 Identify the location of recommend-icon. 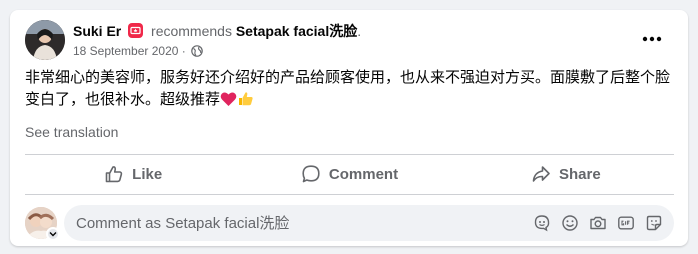
(136, 30).